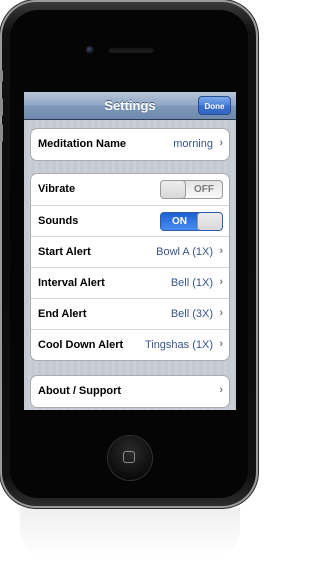 This screenshot has width=320, height=569. I want to click on front-camera-icon, so click(90, 50).